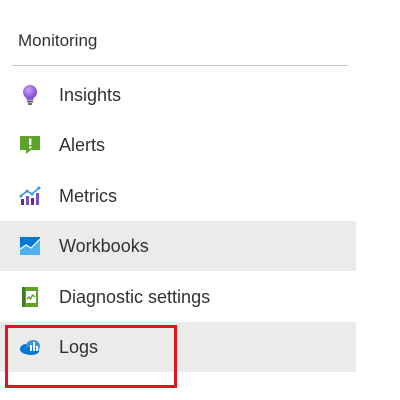  I want to click on menu-item-workbooks: Workbooks, so click(178, 246).